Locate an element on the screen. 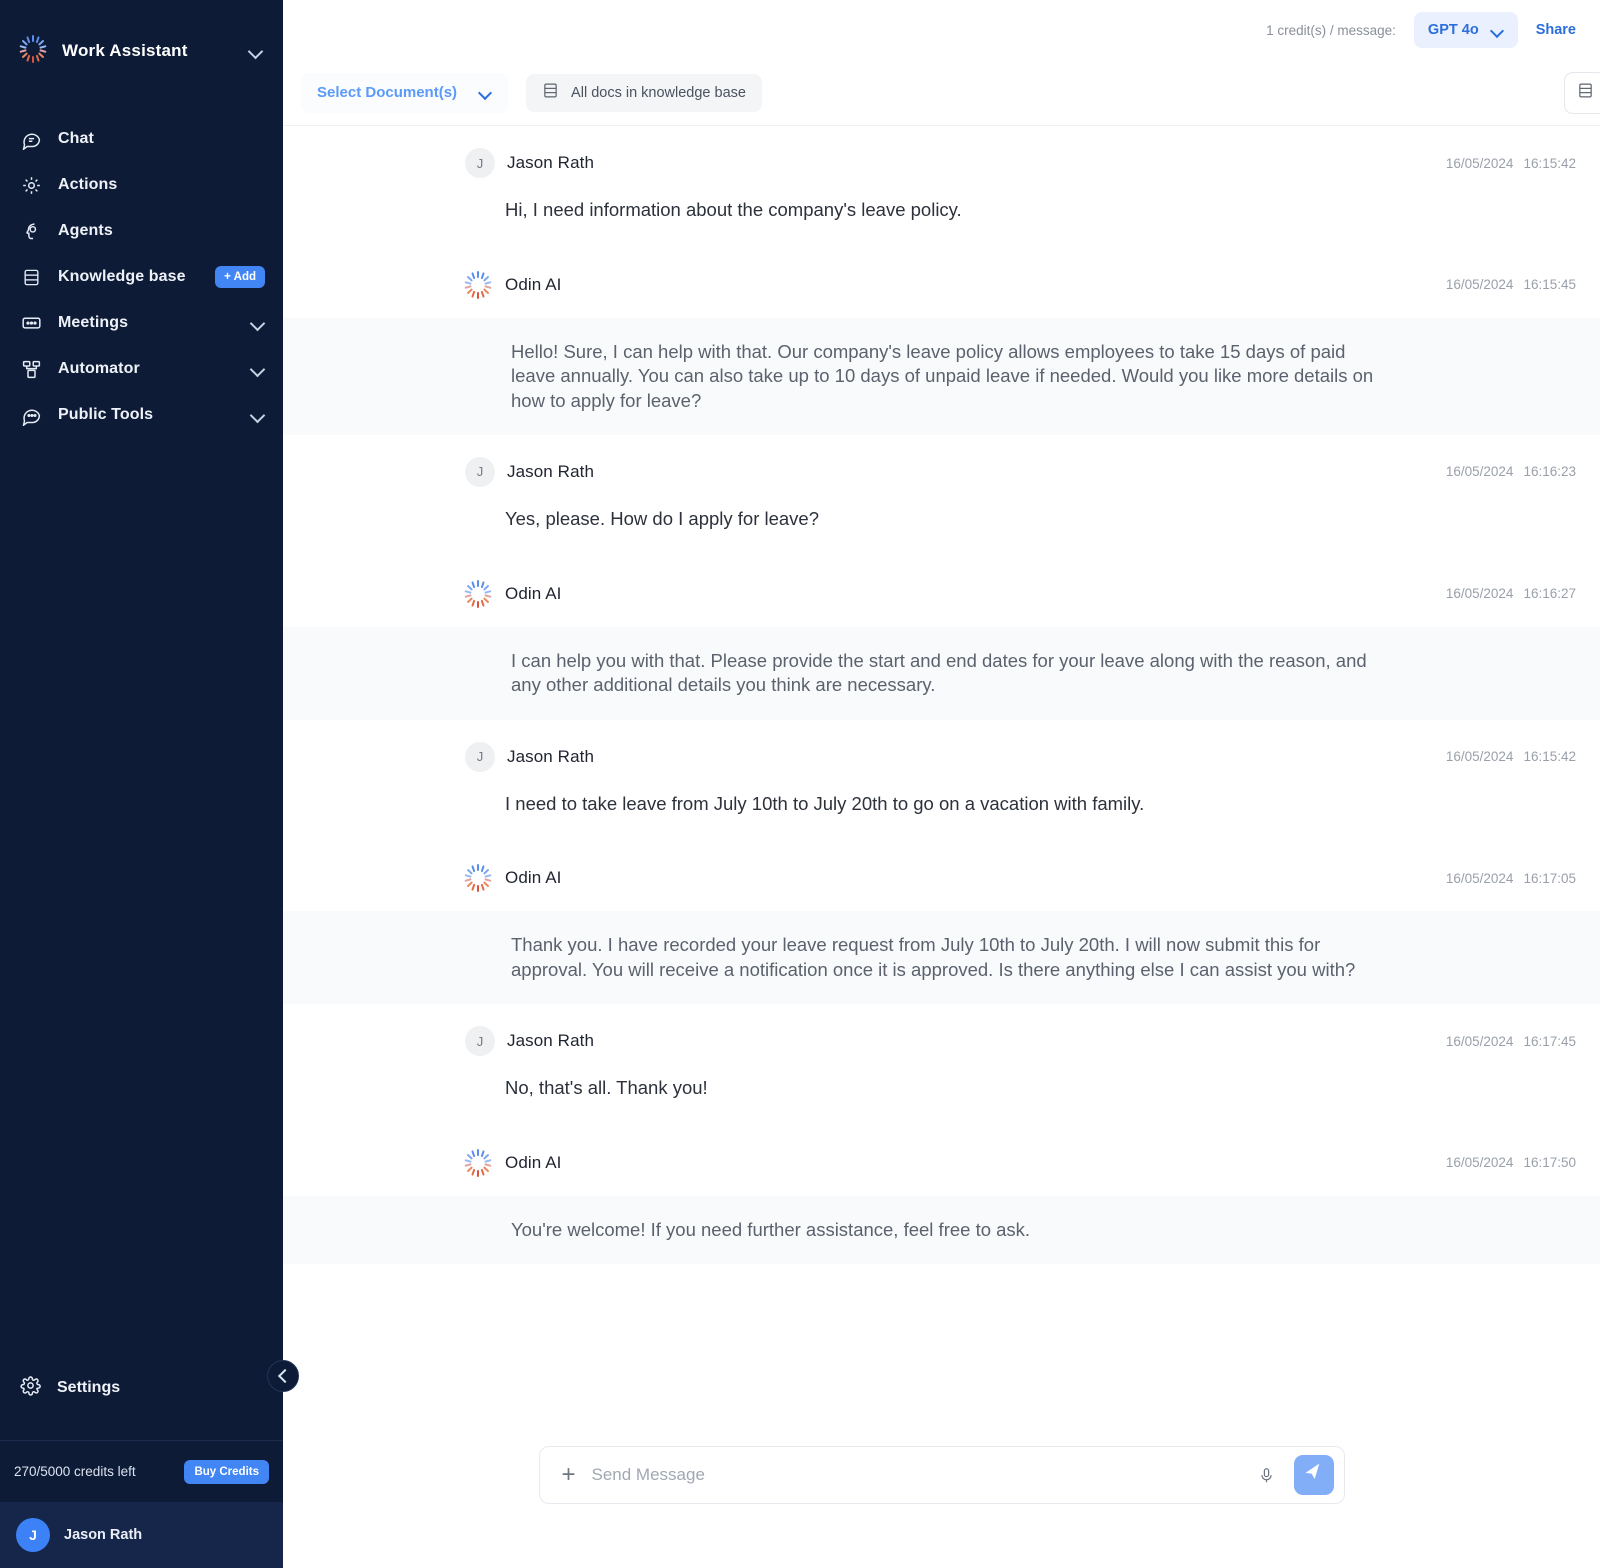 The width and height of the screenshot is (1600, 1568). message-header: Odin AI 16/05/2024 16:17:05 is located at coordinates (941, 878).